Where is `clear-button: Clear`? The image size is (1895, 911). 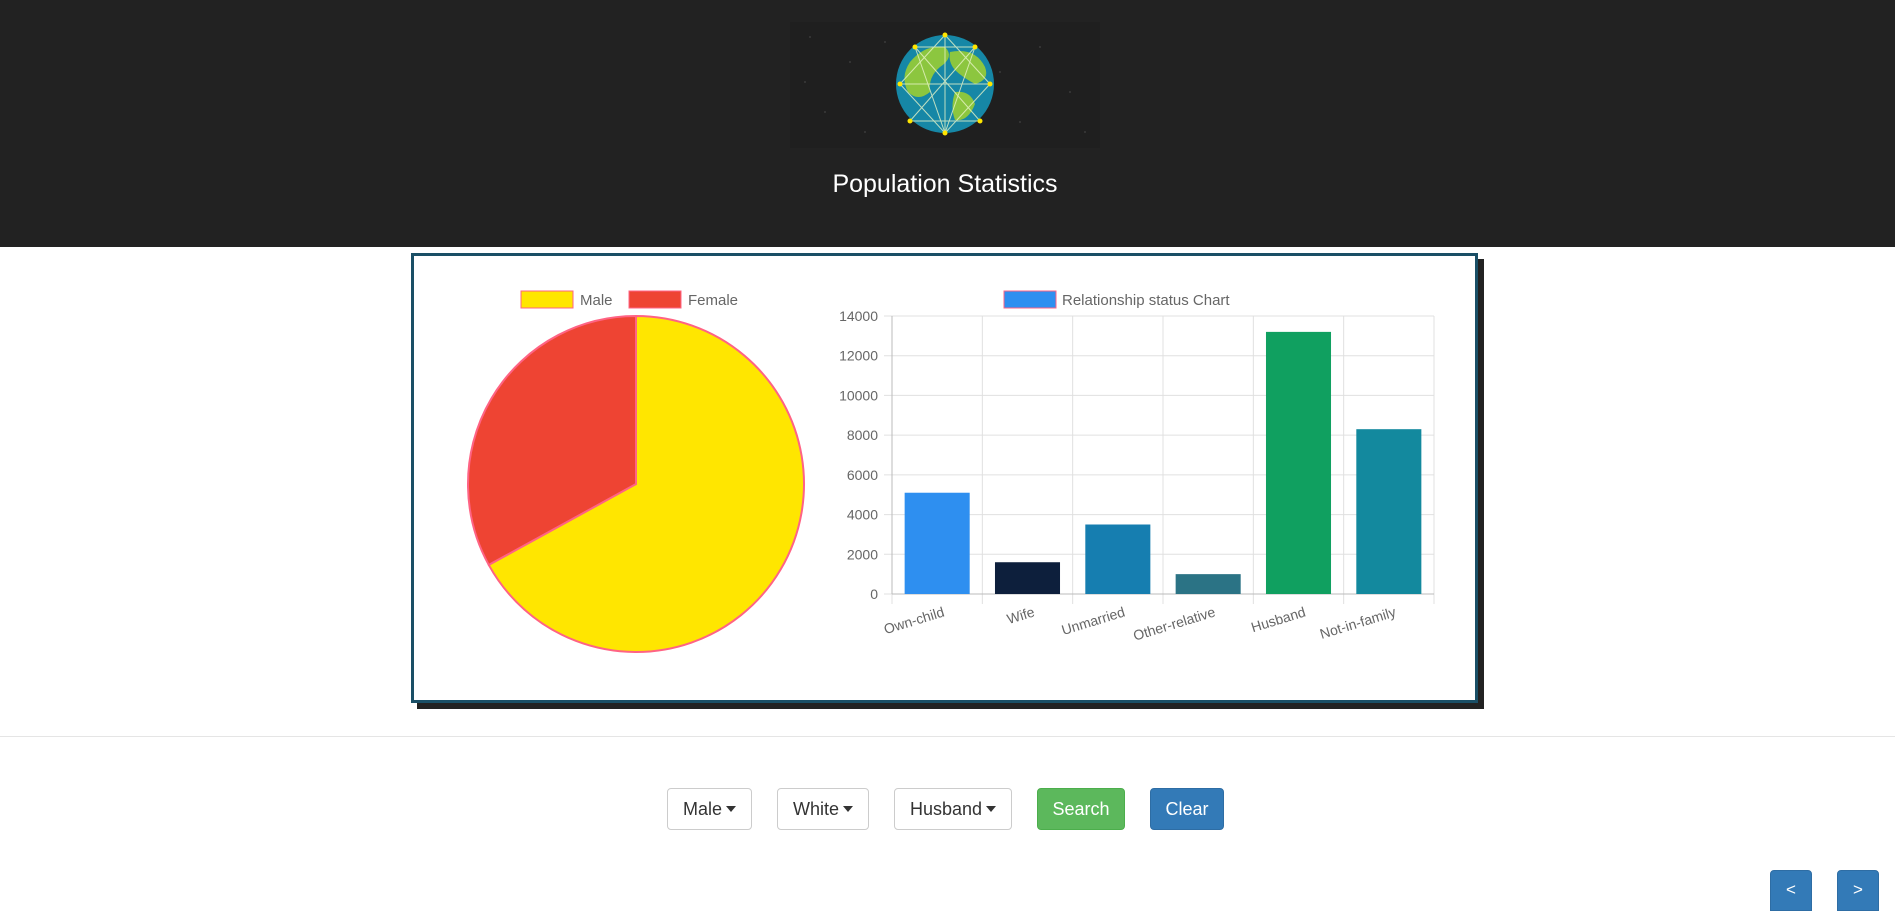 clear-button: Clear is located at coordinates (1187, 809).